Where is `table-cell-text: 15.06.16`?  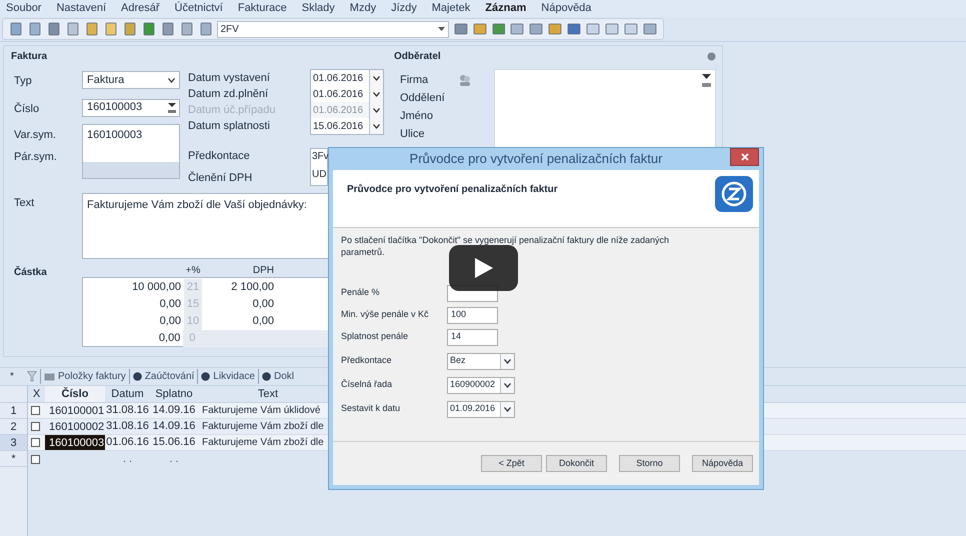
table-cell-text: 15.06.16 is located at coordinates (174, 442).